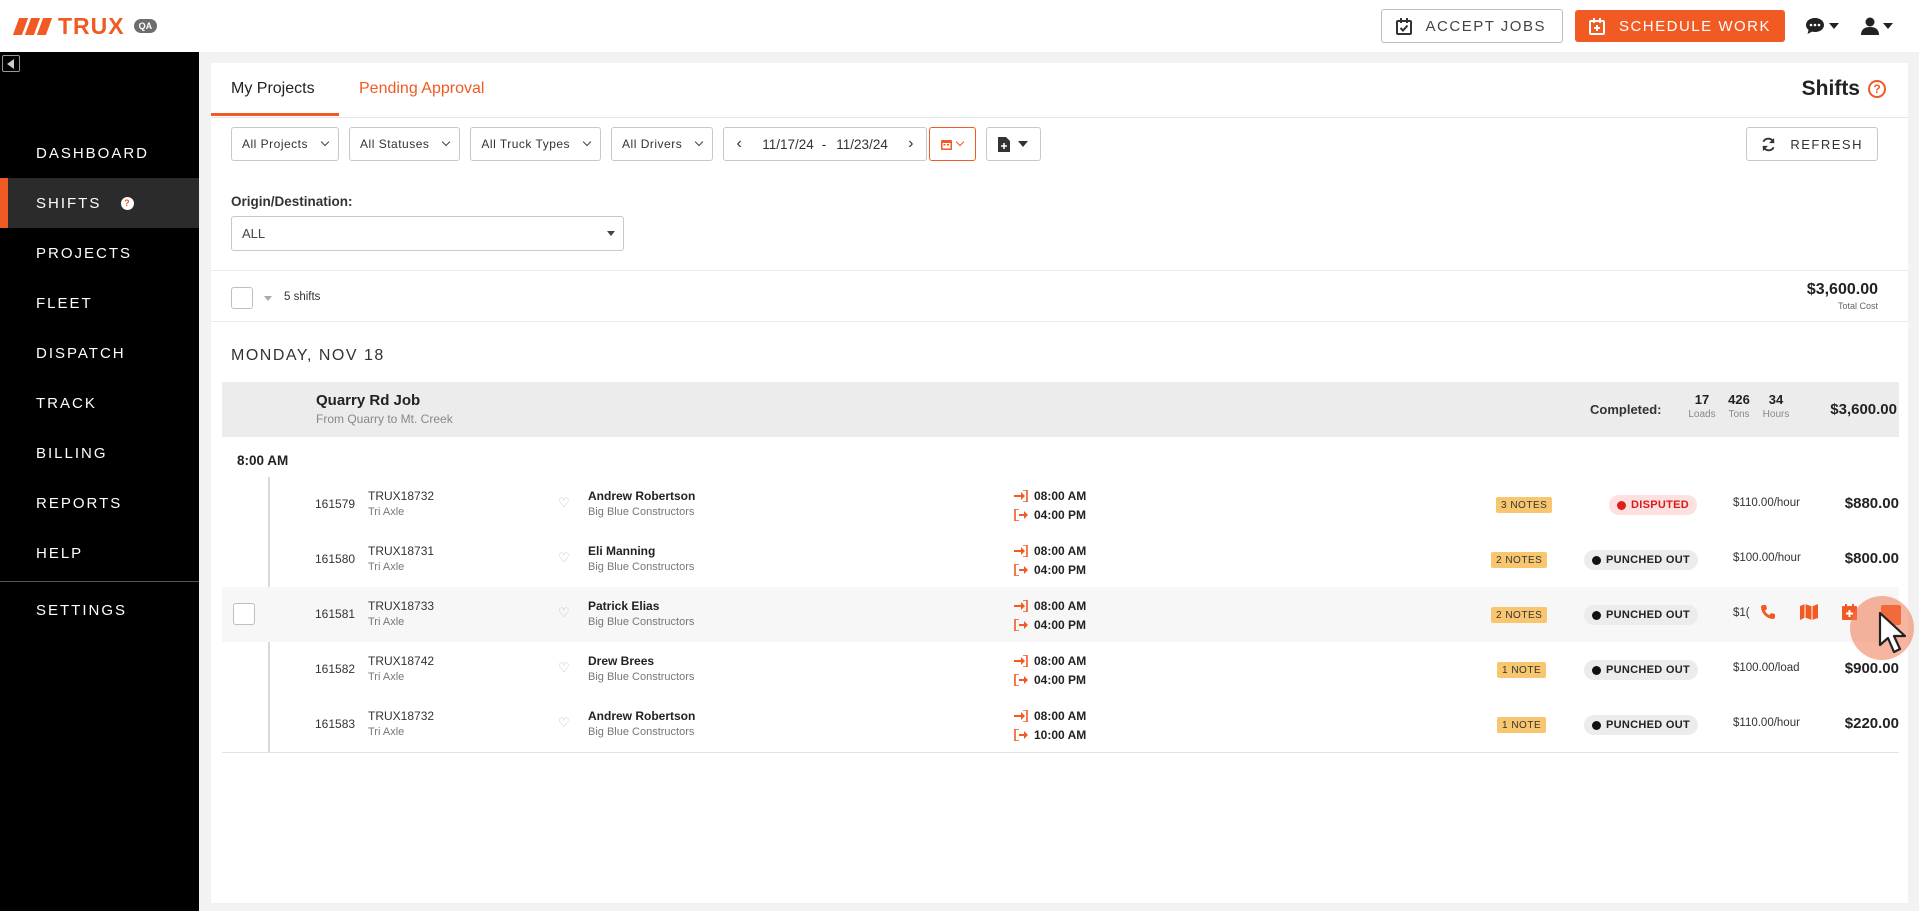 This screenshot has width=1919, height=911. I want to click on punch-out-time: 10:00 AM, so click(1060, 734).